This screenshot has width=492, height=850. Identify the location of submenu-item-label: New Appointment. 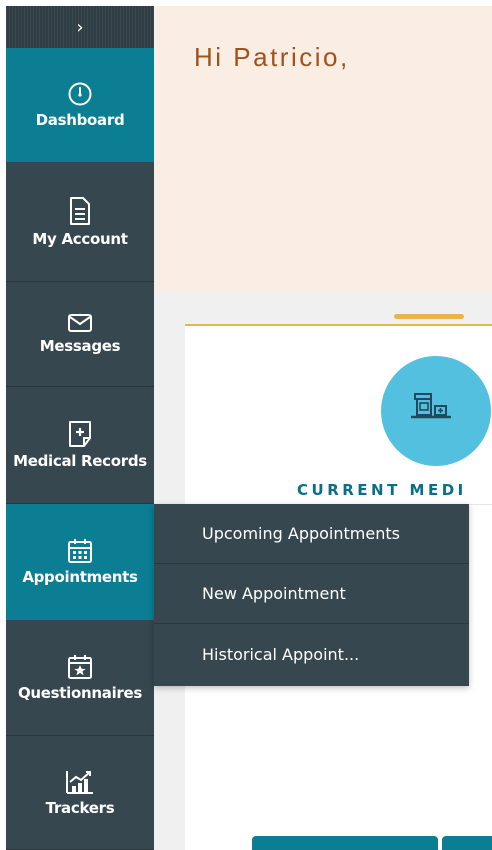
(274, 593).